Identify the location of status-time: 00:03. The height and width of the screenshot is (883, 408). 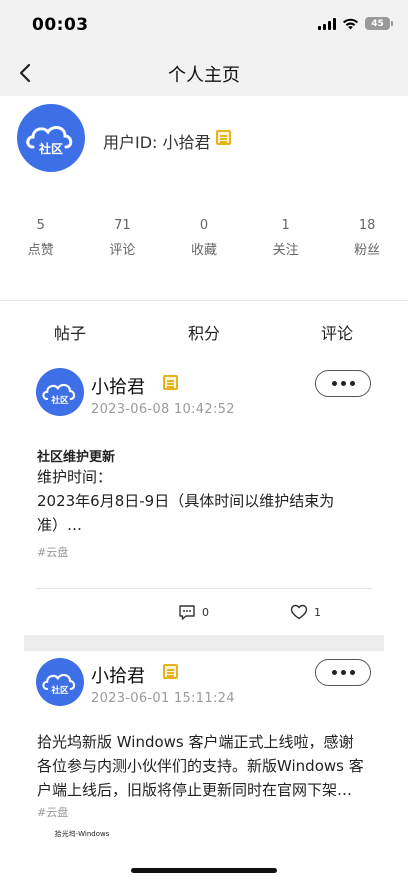
(60, 25).